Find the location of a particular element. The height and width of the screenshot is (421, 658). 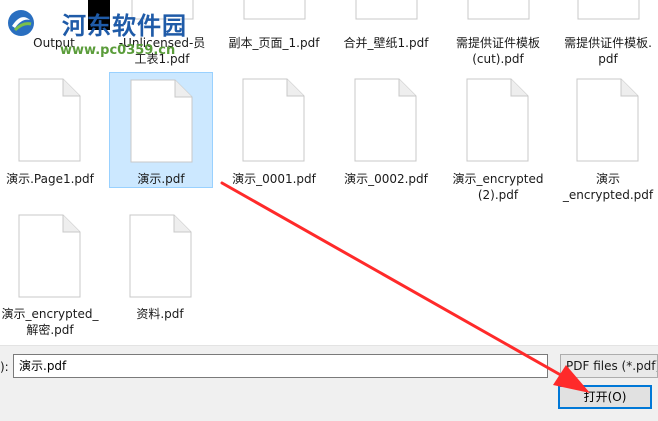

file-label: 演示_0002.pdf is located at coordinates (386, 179).